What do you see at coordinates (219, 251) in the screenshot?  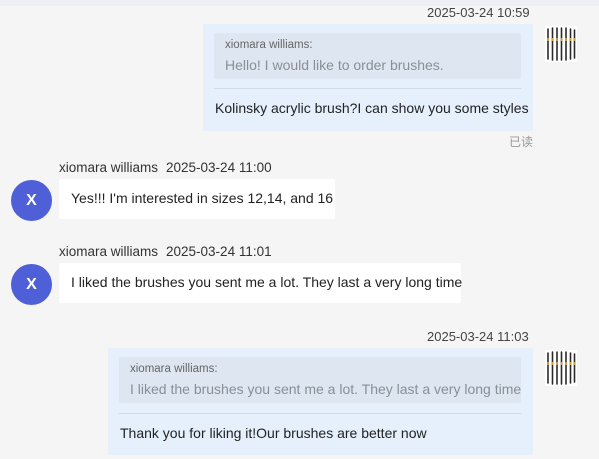 I see `message-timestamp: 2025-03-24 11:01` at bounding box center [219, 251].